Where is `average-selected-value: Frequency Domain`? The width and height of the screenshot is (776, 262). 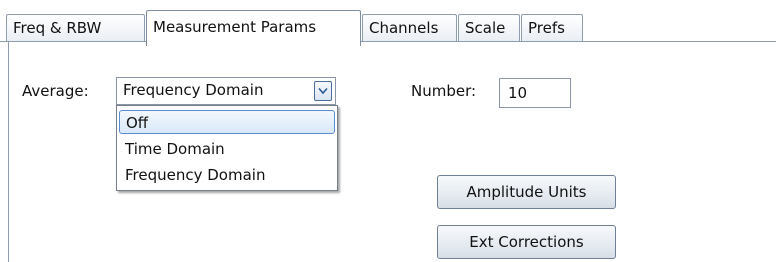 average-selected-value: Frequency Domain is located at coordinates (193, 90).